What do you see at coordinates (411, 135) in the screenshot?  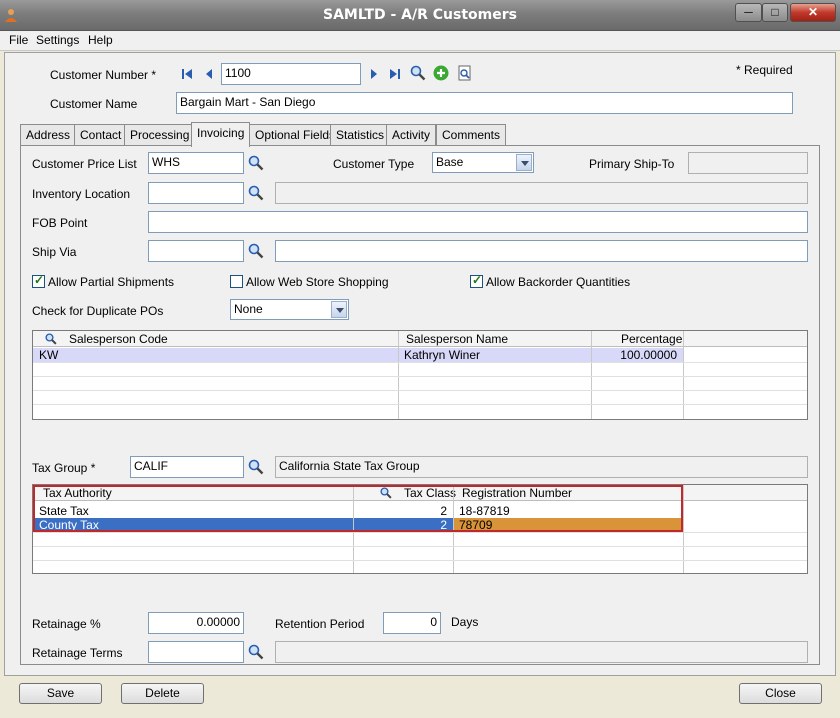 I see `tab-activity: Activity` at bounding box center [411, 135].